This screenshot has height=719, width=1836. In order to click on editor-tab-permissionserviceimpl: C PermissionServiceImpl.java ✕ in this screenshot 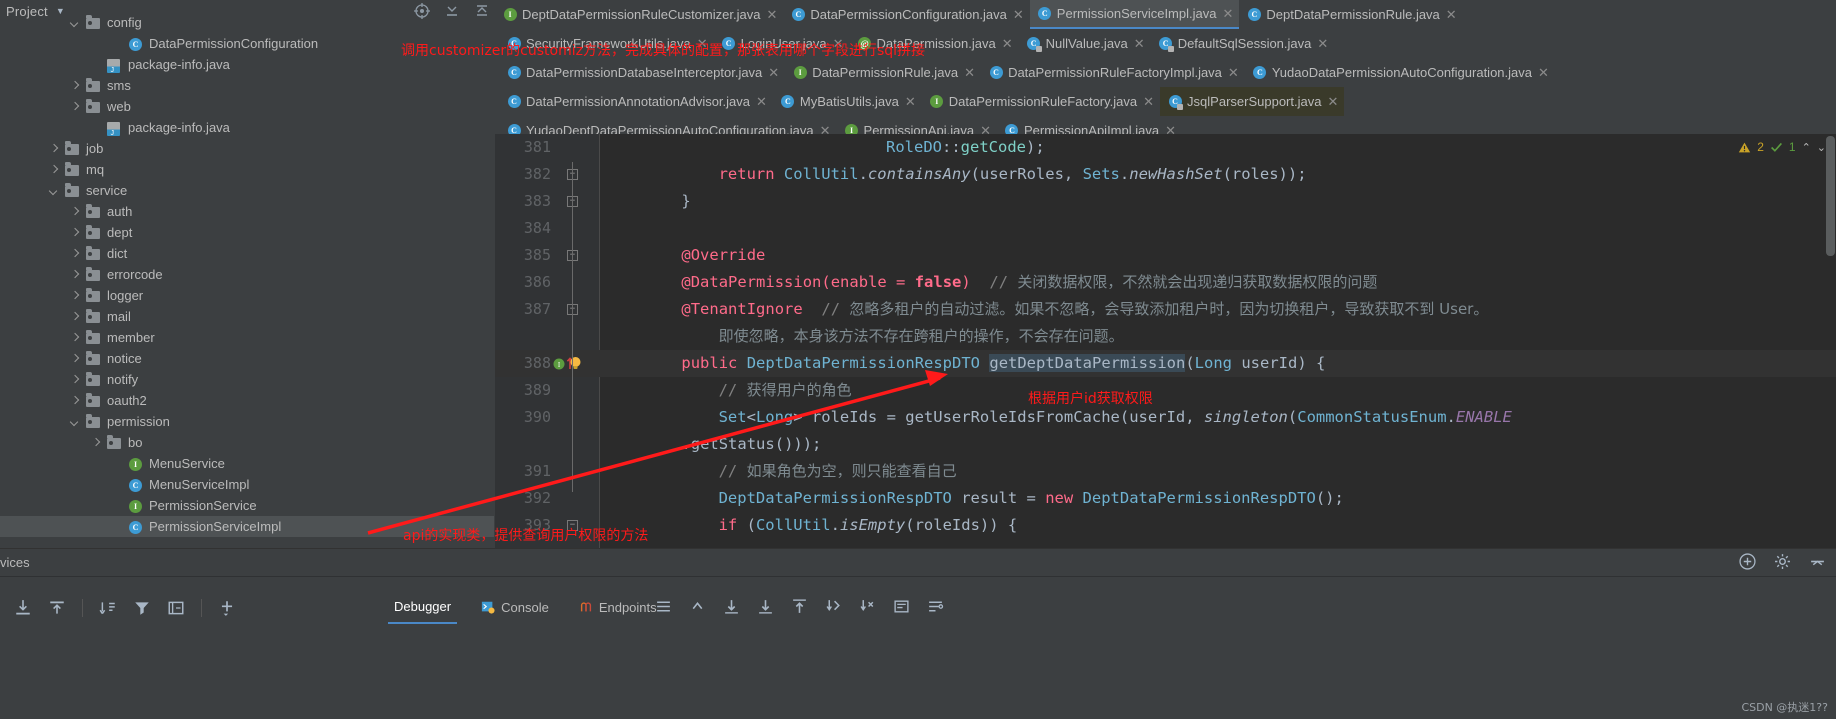, I will do `click(1134, 14)`.